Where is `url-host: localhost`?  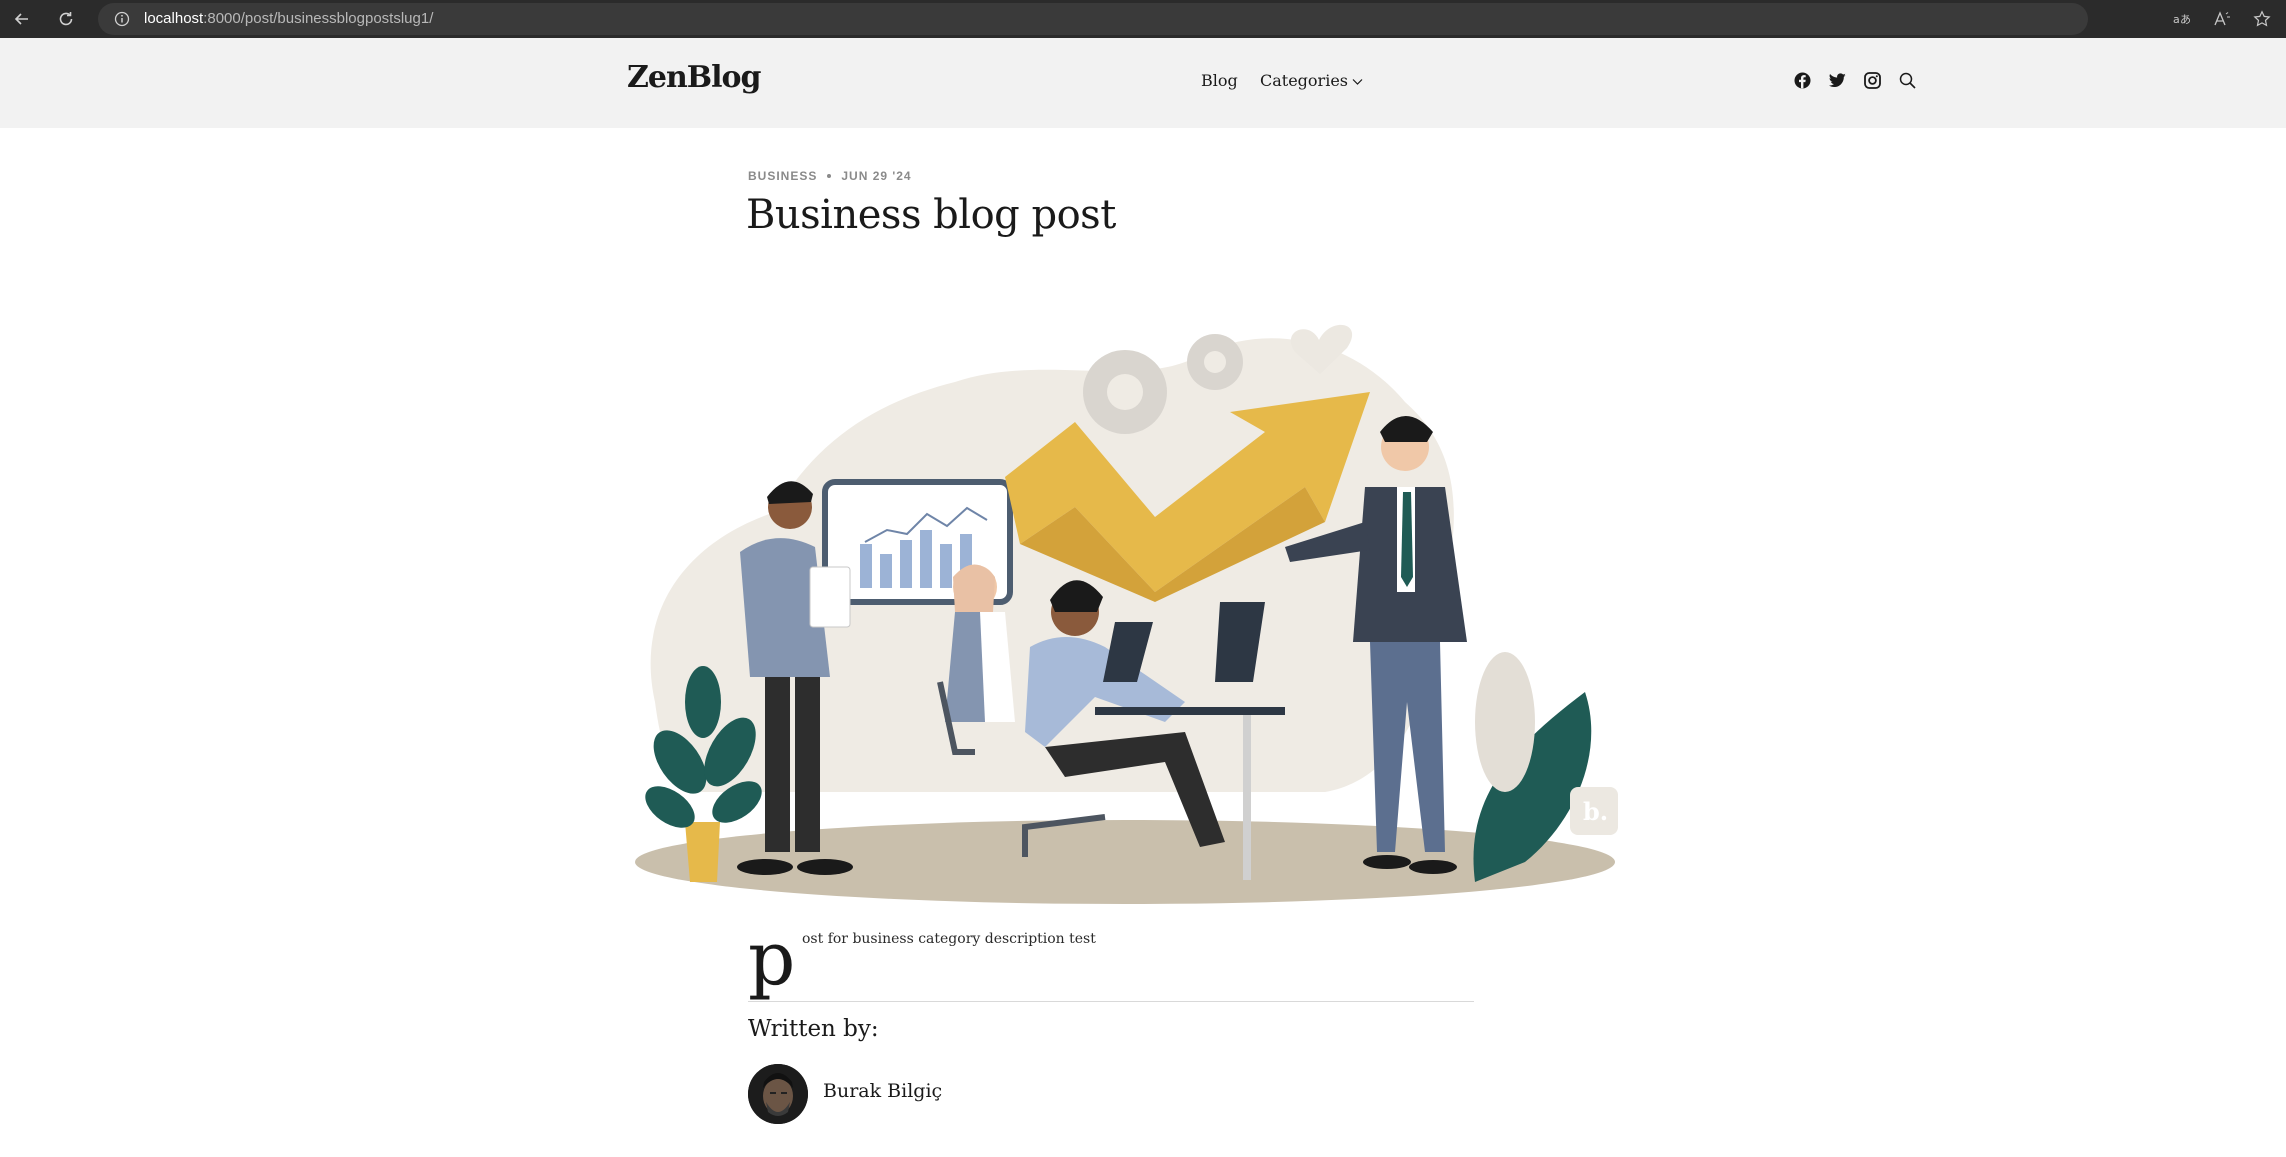
url-host: localhost is located at coordinates (174, 18).